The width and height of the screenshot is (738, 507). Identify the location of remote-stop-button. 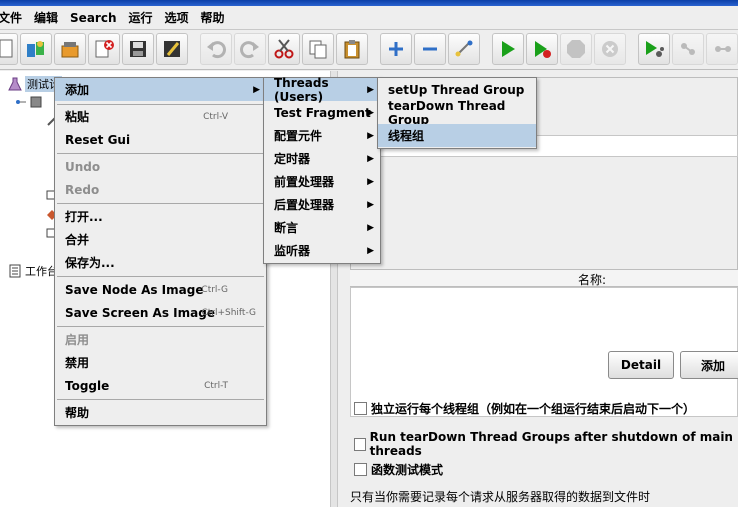
(688, 49).